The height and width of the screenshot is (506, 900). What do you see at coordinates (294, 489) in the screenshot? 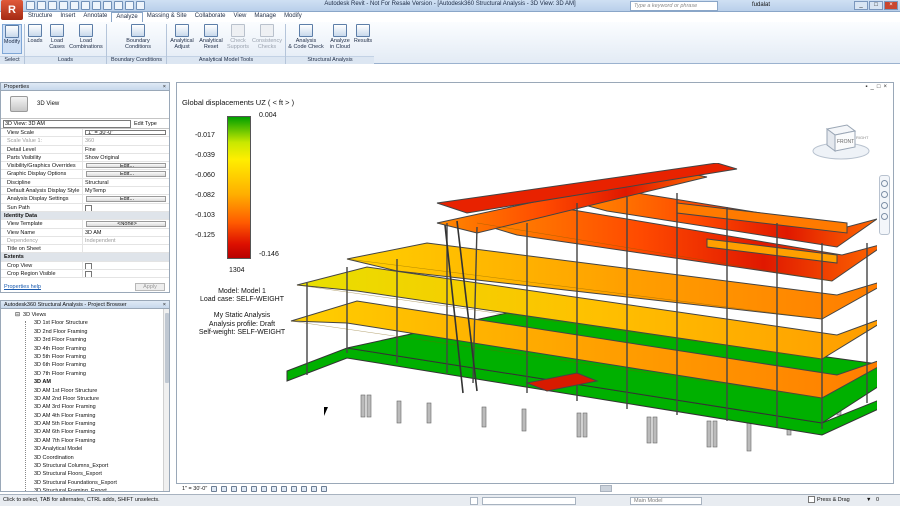
I see `temporary-hide-icon` at bounding box center [294, 489].